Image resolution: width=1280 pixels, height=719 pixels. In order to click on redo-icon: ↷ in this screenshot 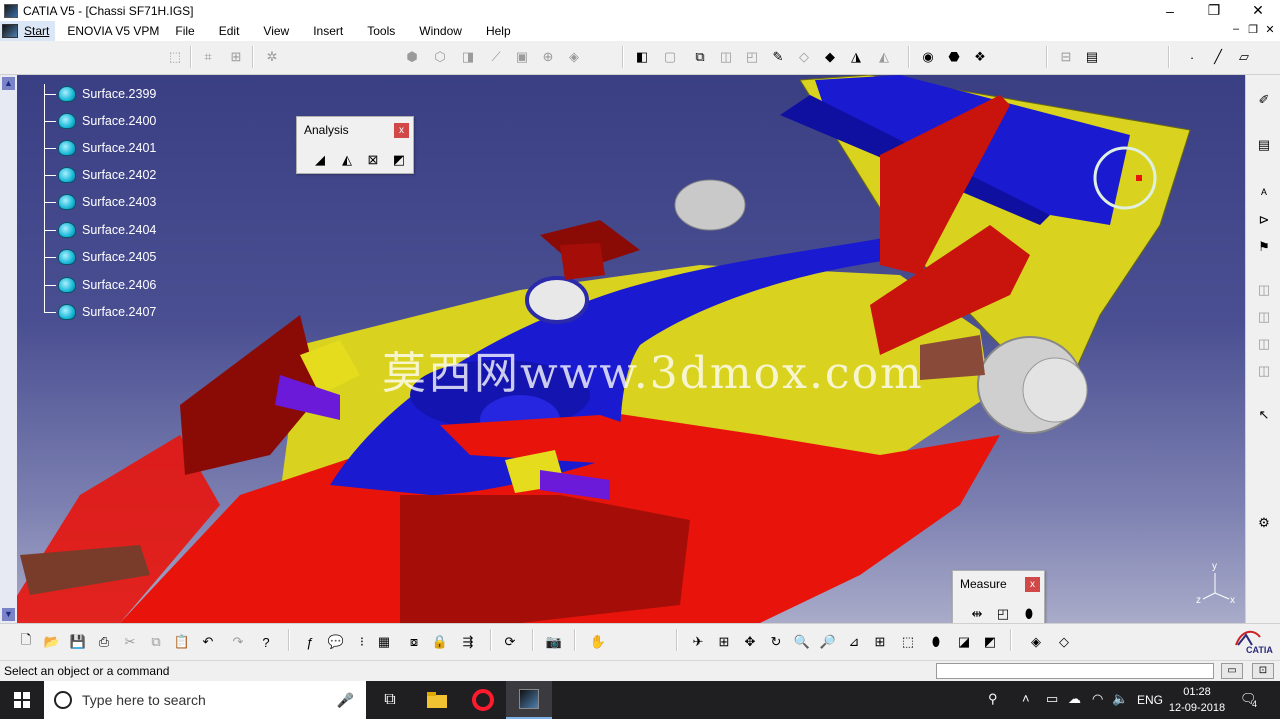, I will do `click(238, 642)`.